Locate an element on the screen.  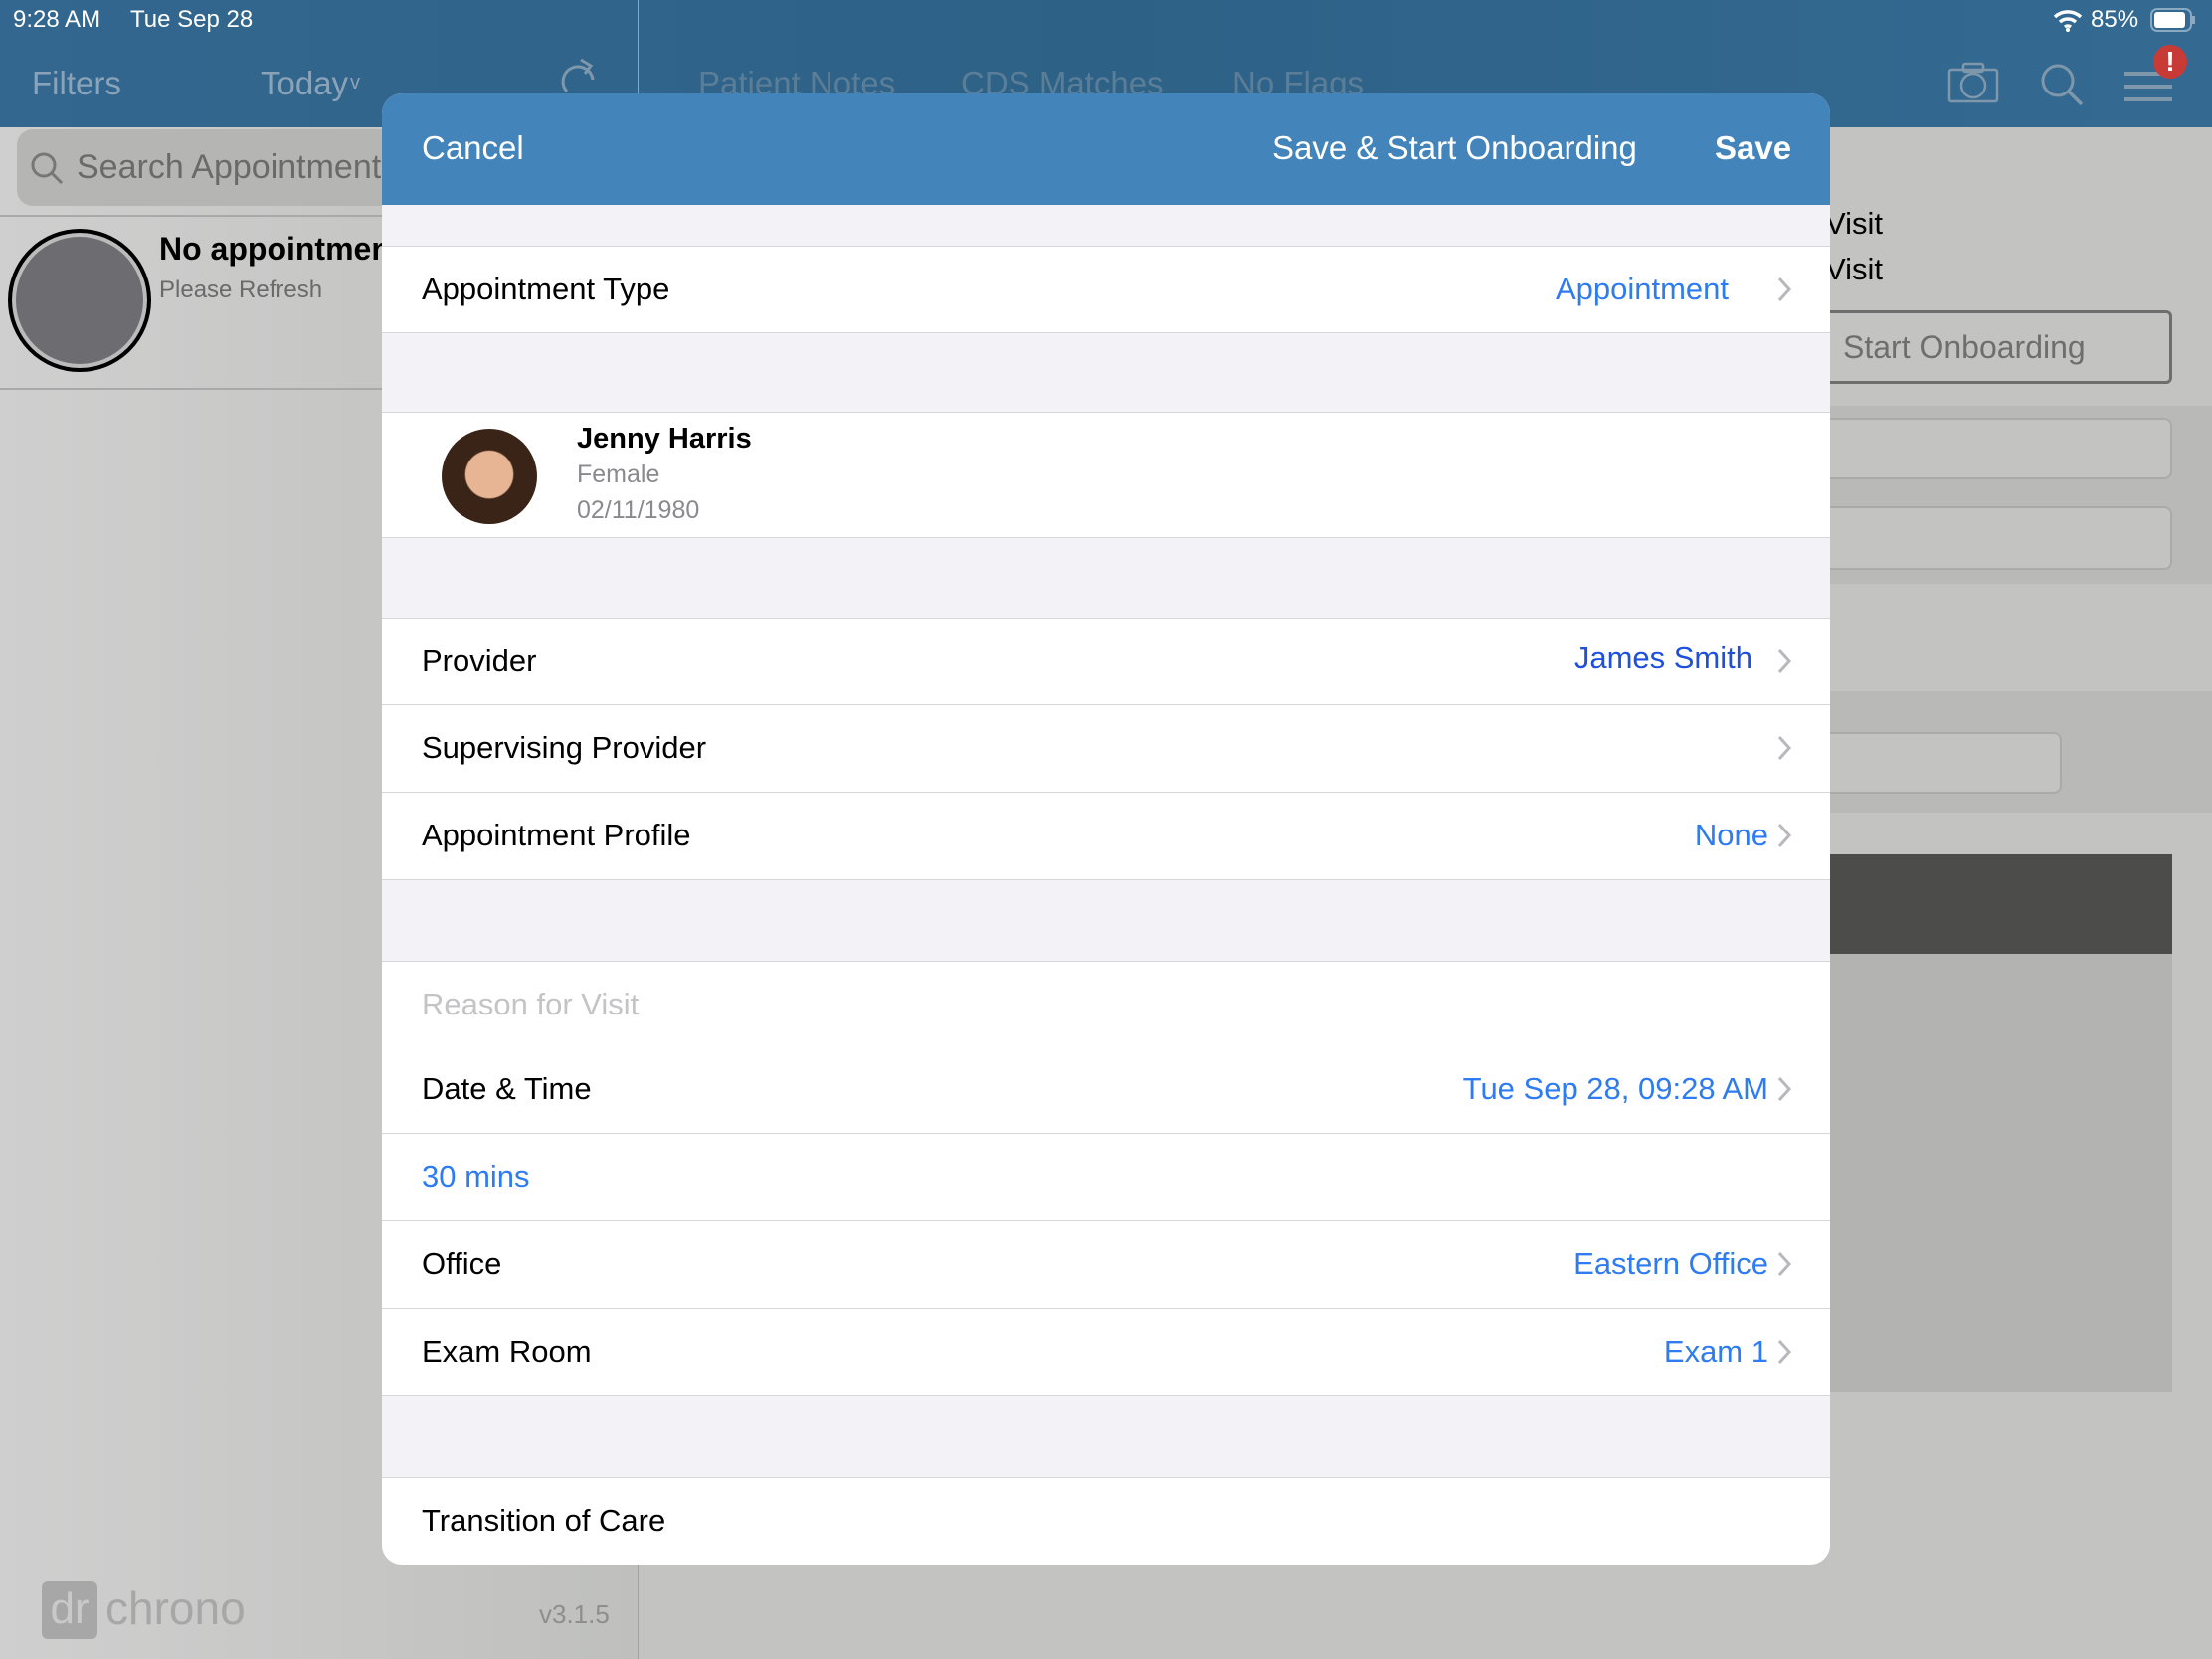
today-dropdown: Today is located at coordinates (304, 83).